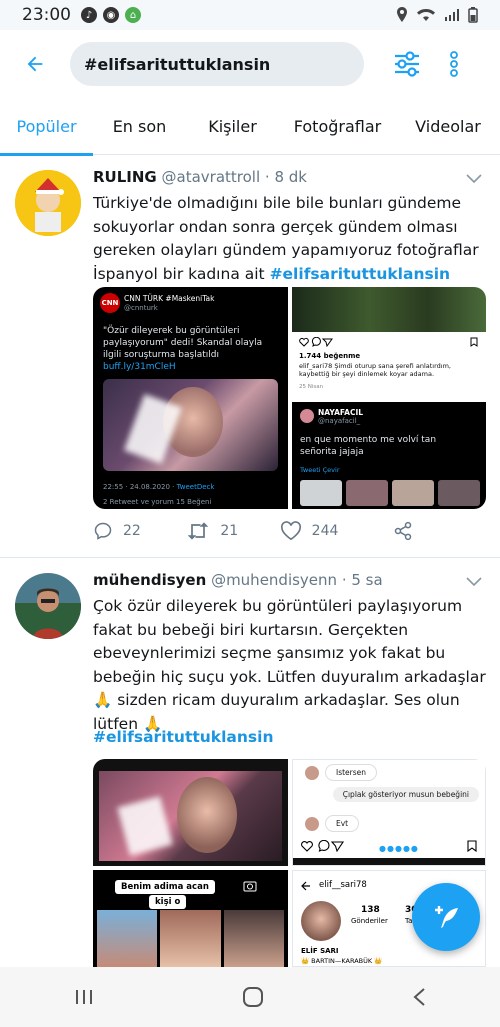 This screenshot has height=1027, width=500. Describe the element at coordinates (448, 126) in the screenshot. I see `tab-videos: Videolar` at that location.